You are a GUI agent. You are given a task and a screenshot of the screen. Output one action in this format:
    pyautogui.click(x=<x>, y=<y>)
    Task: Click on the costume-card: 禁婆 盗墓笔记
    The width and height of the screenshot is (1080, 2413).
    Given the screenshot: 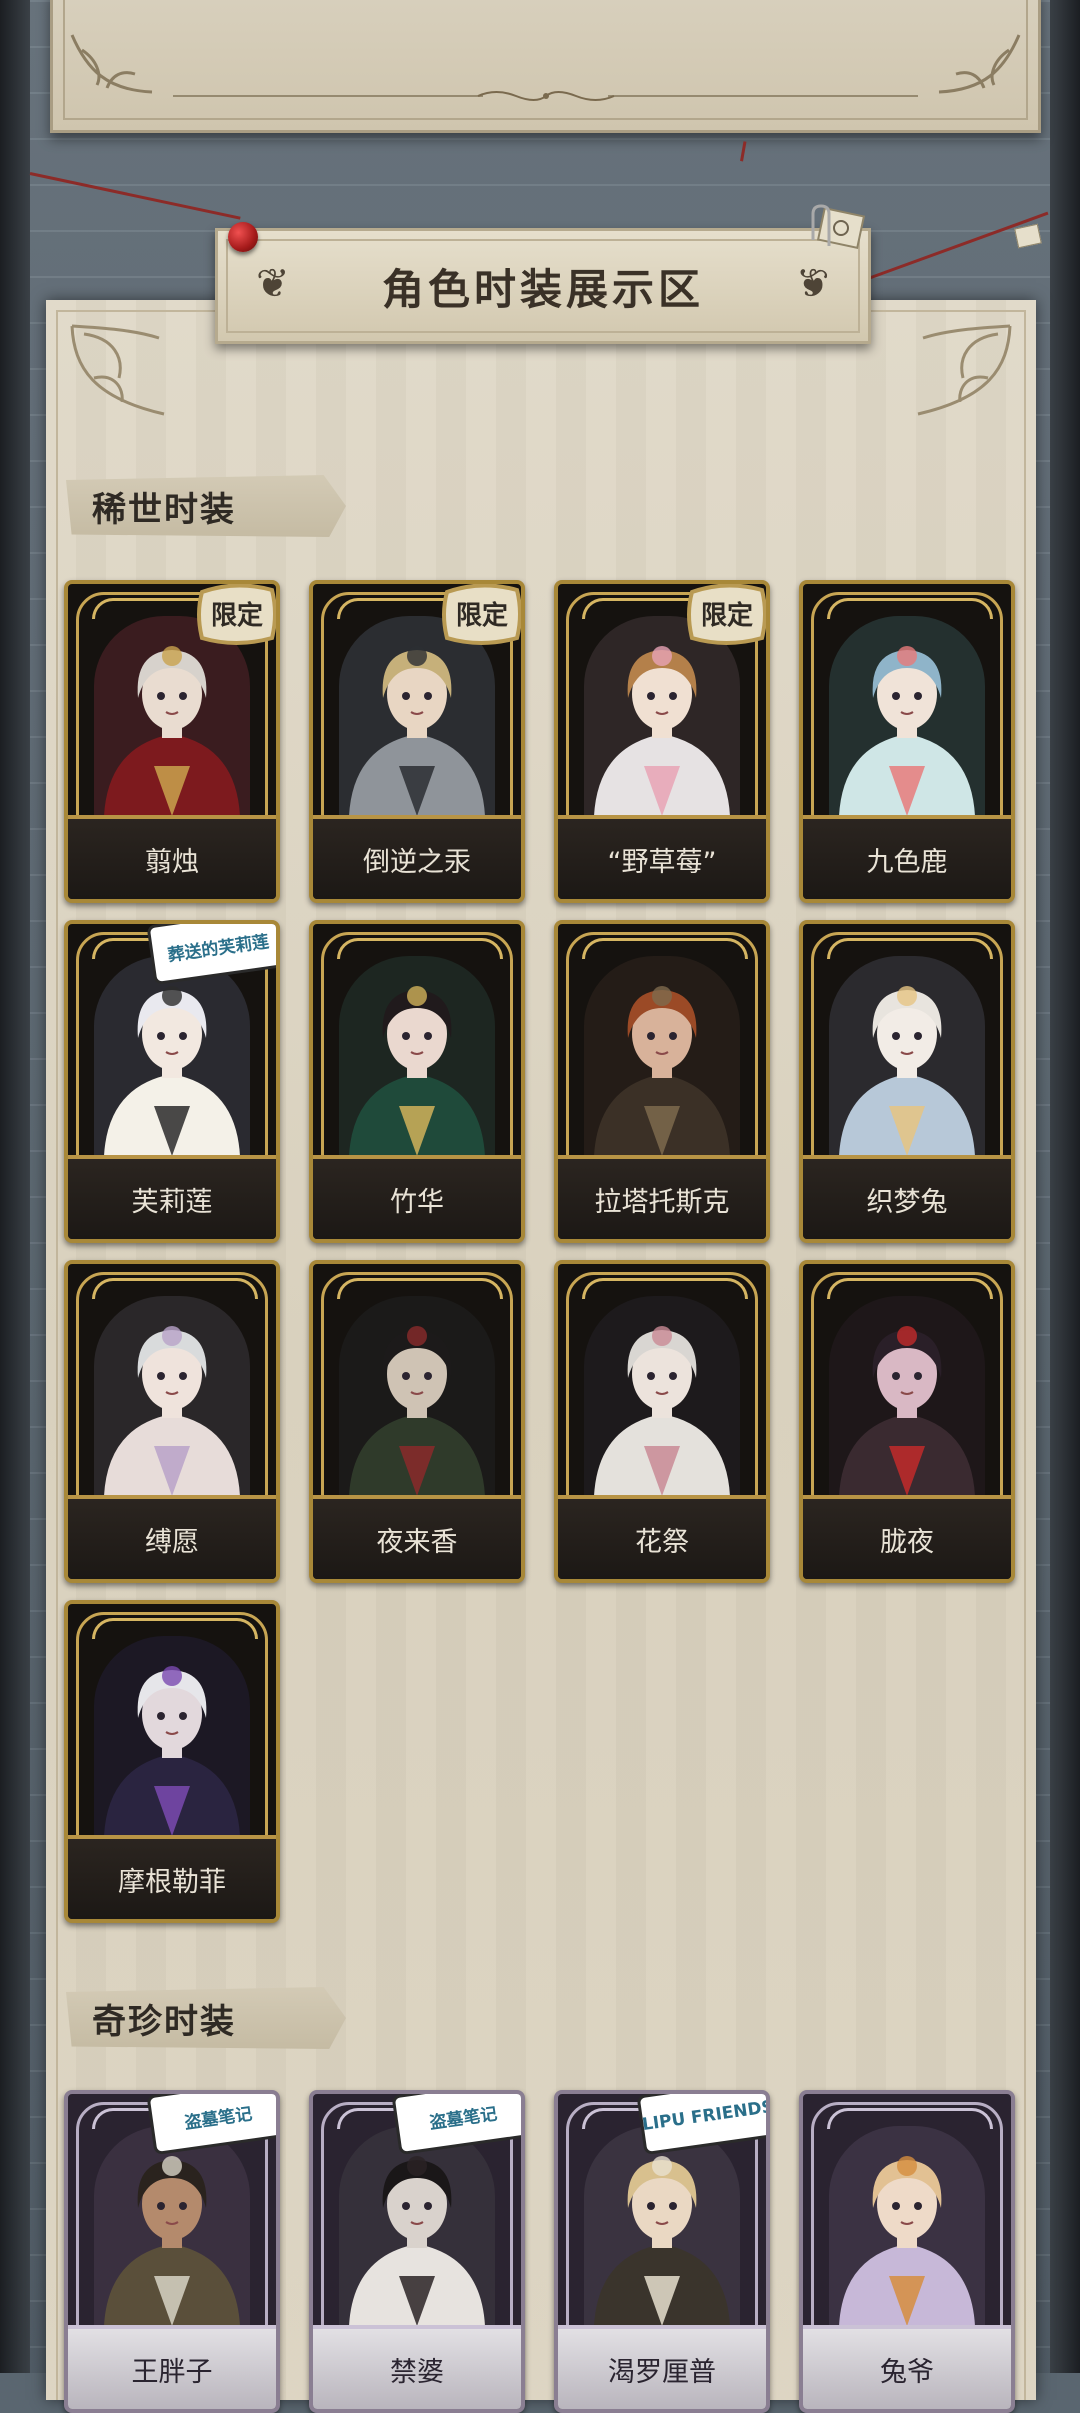 What is the action you would take?
    pyautogui.click(x=417, y=2251)
    